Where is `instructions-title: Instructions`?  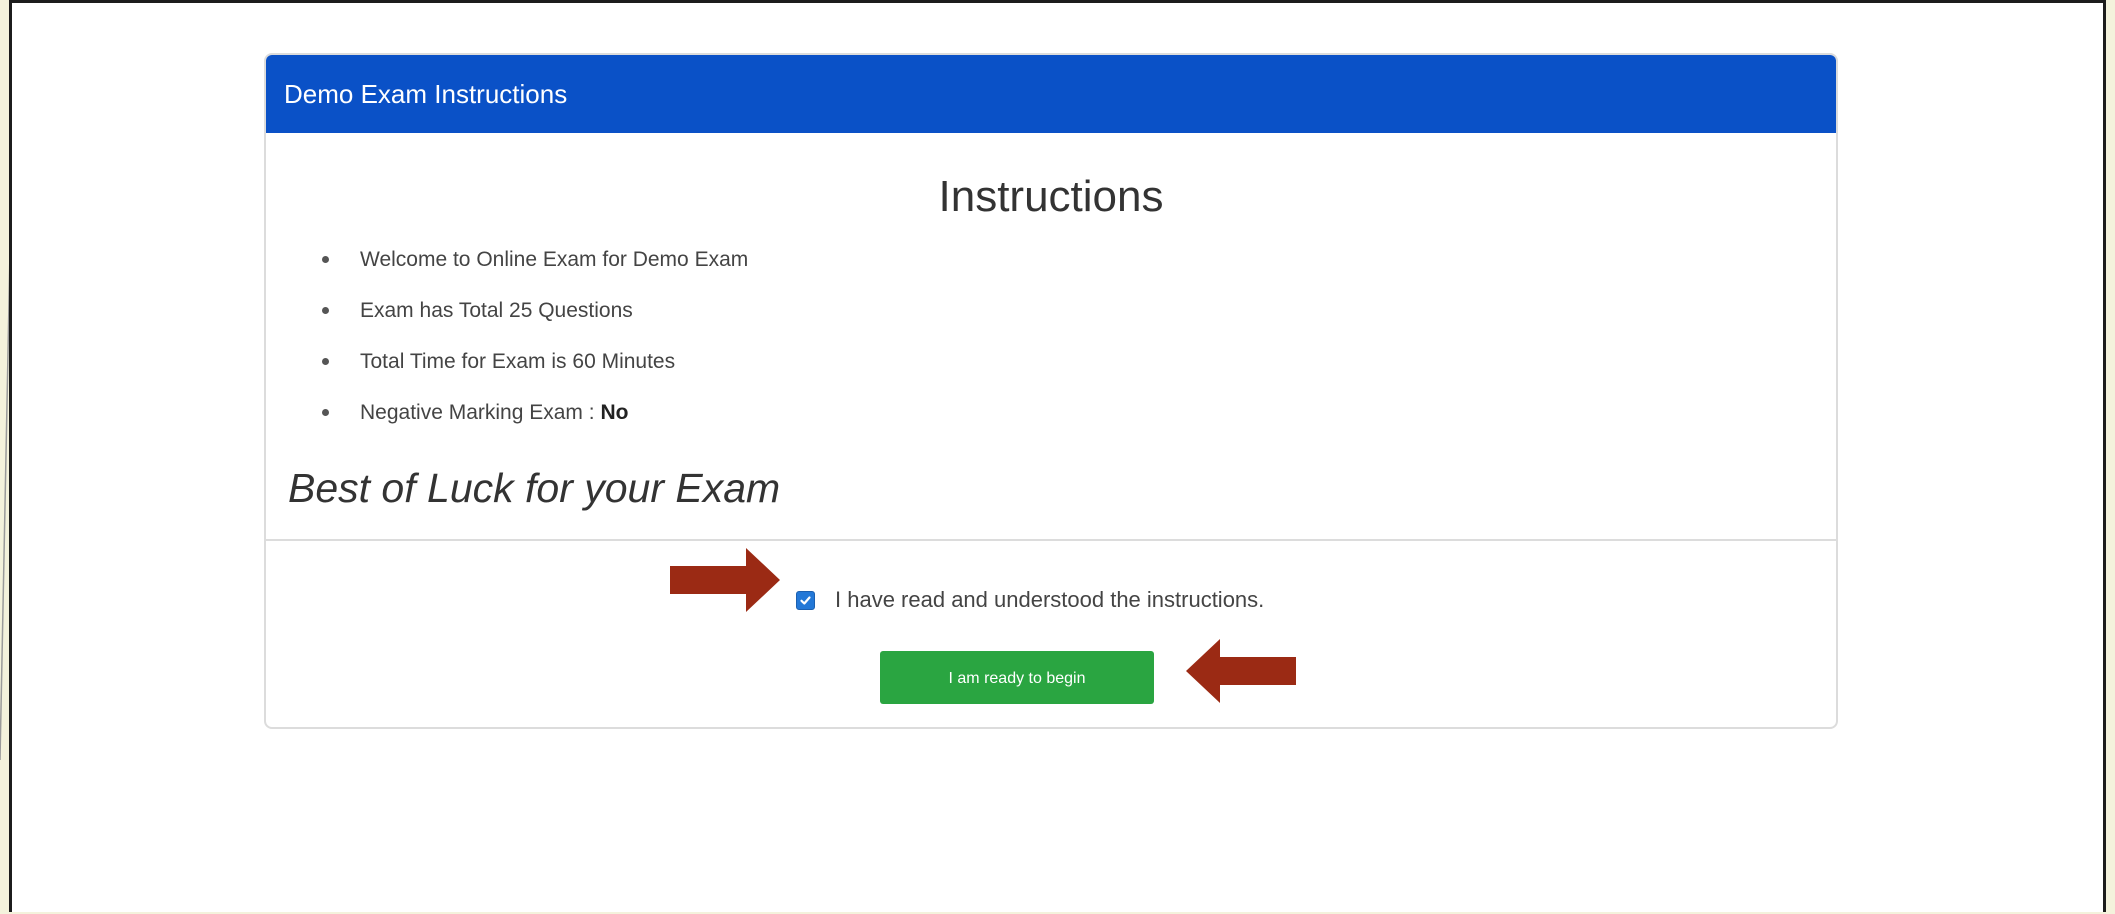 instructions-title: Instructions is located at coordinates (1051, 196).